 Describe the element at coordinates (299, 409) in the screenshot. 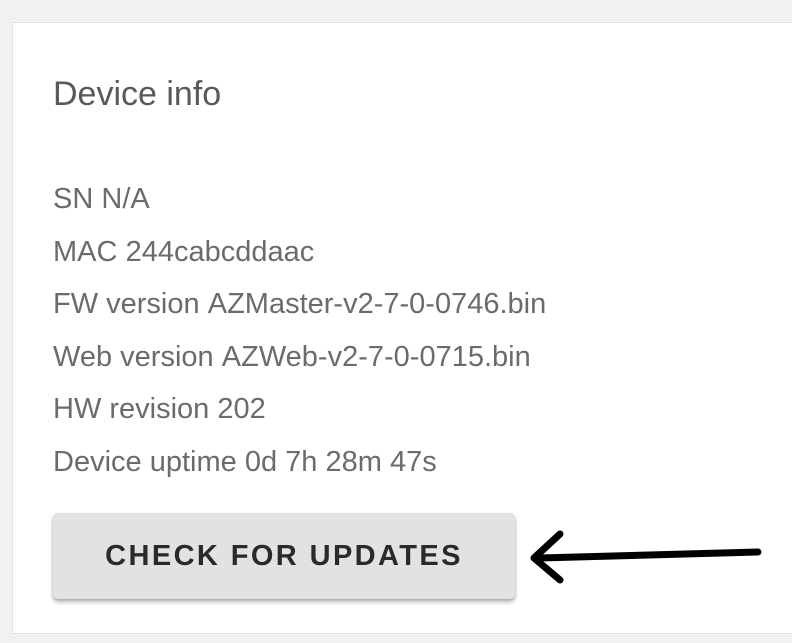

I see `info-row-hw-revision: HW revision 202` at that location.